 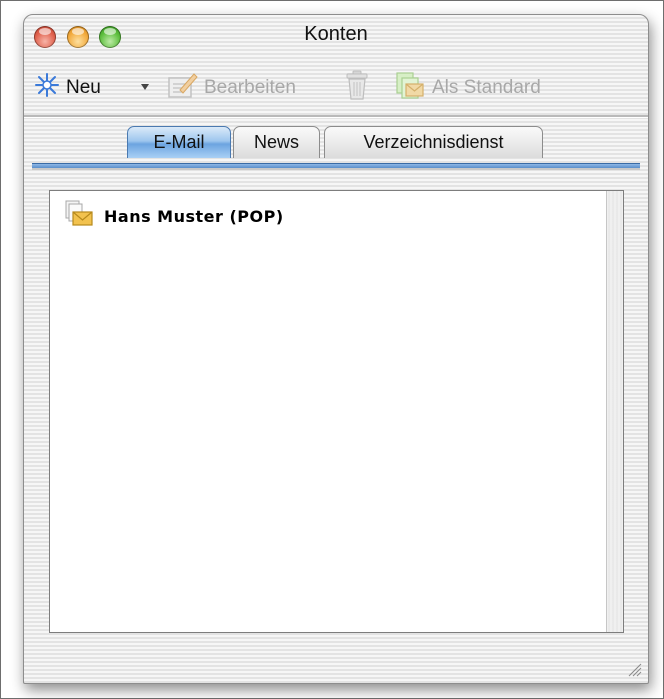 What do you see at coordinates (357, 88) in the screenshot?
I see `trash-icon` at bounding box center [357, 88].